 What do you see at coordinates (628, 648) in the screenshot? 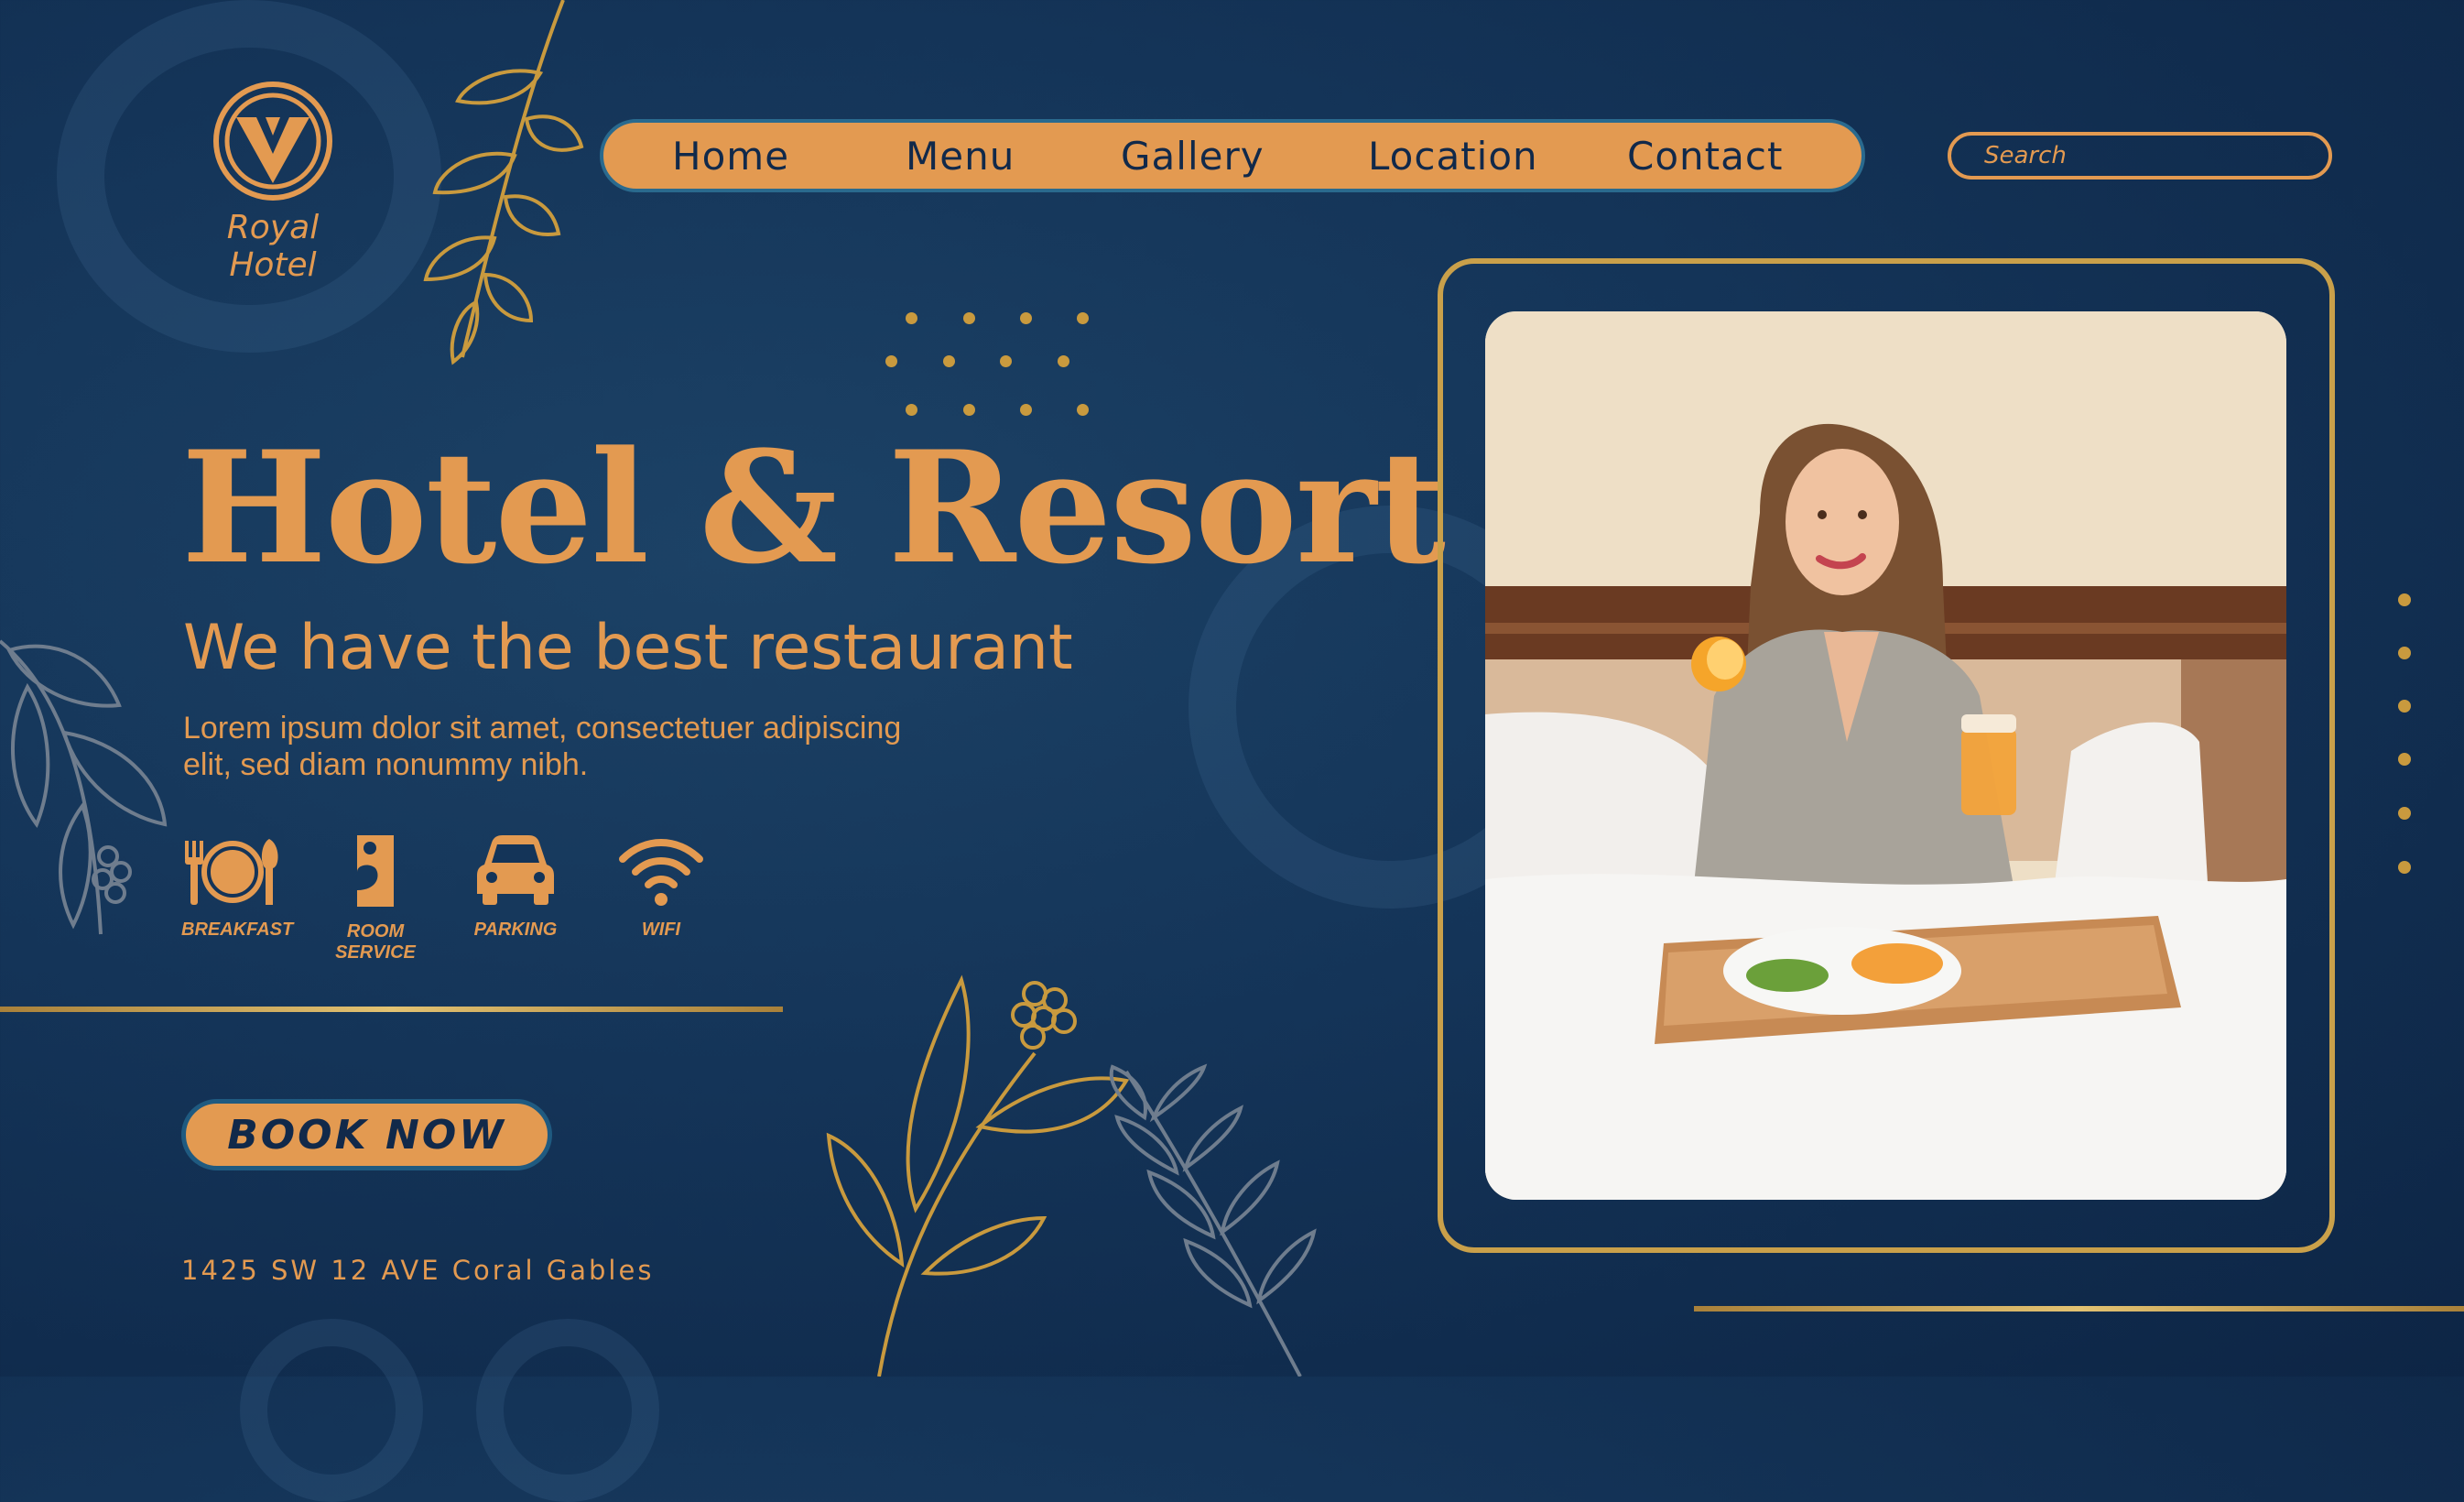
I see `hero-subtitle: We have the best restaurant` at bounding box center [628, 648].